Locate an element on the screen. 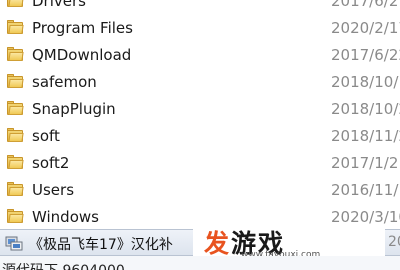 Image resolution: width=400 pixels, height=270 pixels. file-row: Users 2016/11/1 is located at coordinates (200, 189).